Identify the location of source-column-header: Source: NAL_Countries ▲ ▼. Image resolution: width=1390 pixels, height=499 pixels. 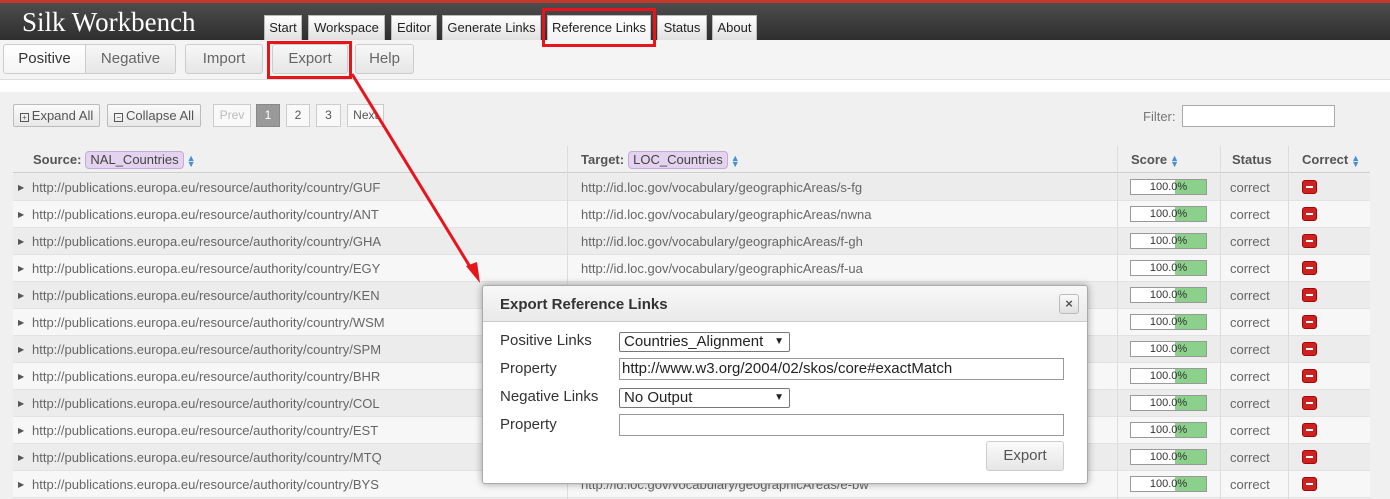
(114, 159).